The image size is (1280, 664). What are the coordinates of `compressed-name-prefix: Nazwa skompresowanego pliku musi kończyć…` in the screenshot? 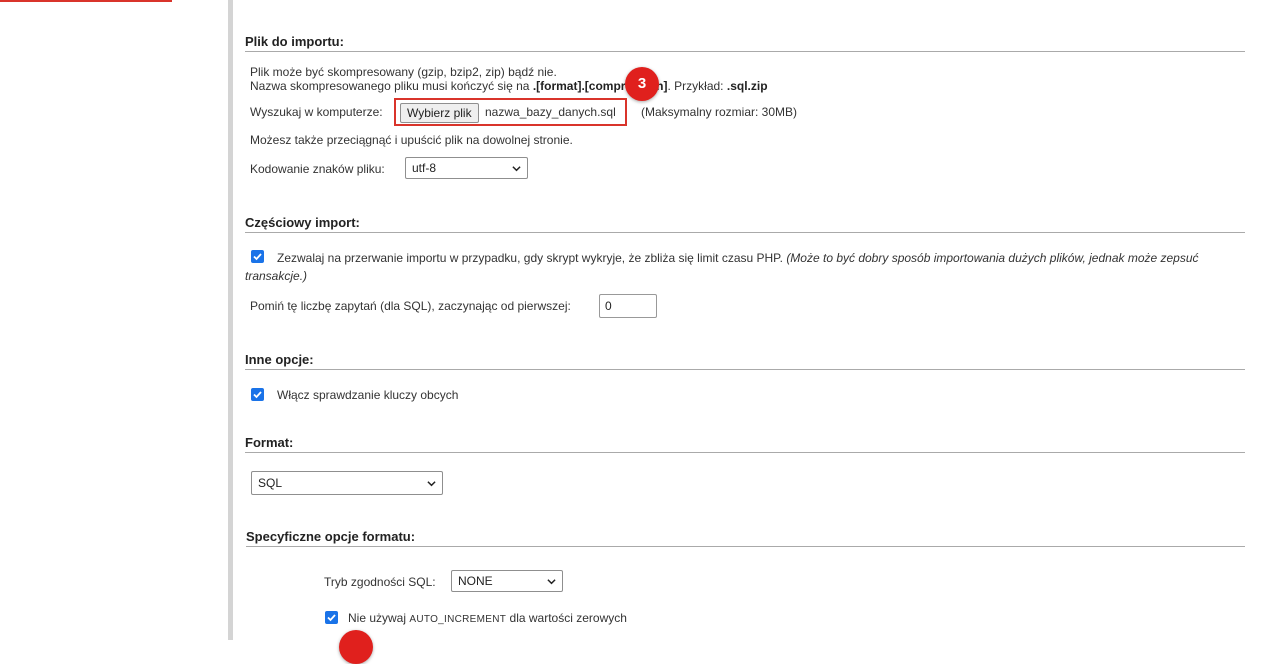 It's located at (390, 86).